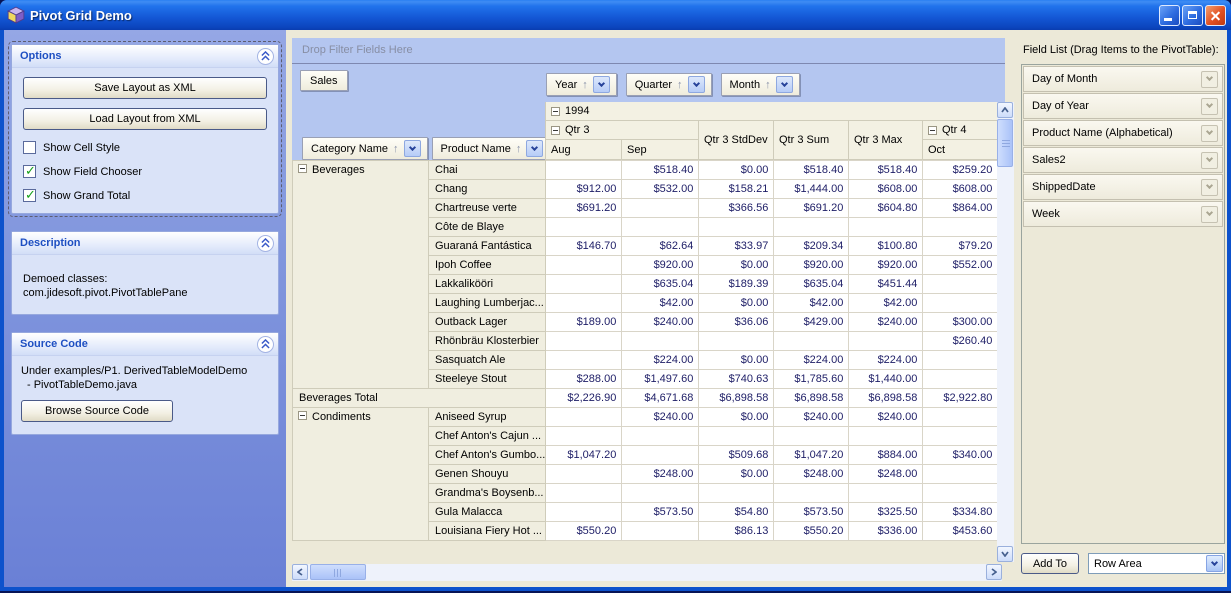  What do you see at coordinates (1123, 160) in the screenshot?
I see `field-list-item-sales2: Sales2` at bounding box center [1123, 160].